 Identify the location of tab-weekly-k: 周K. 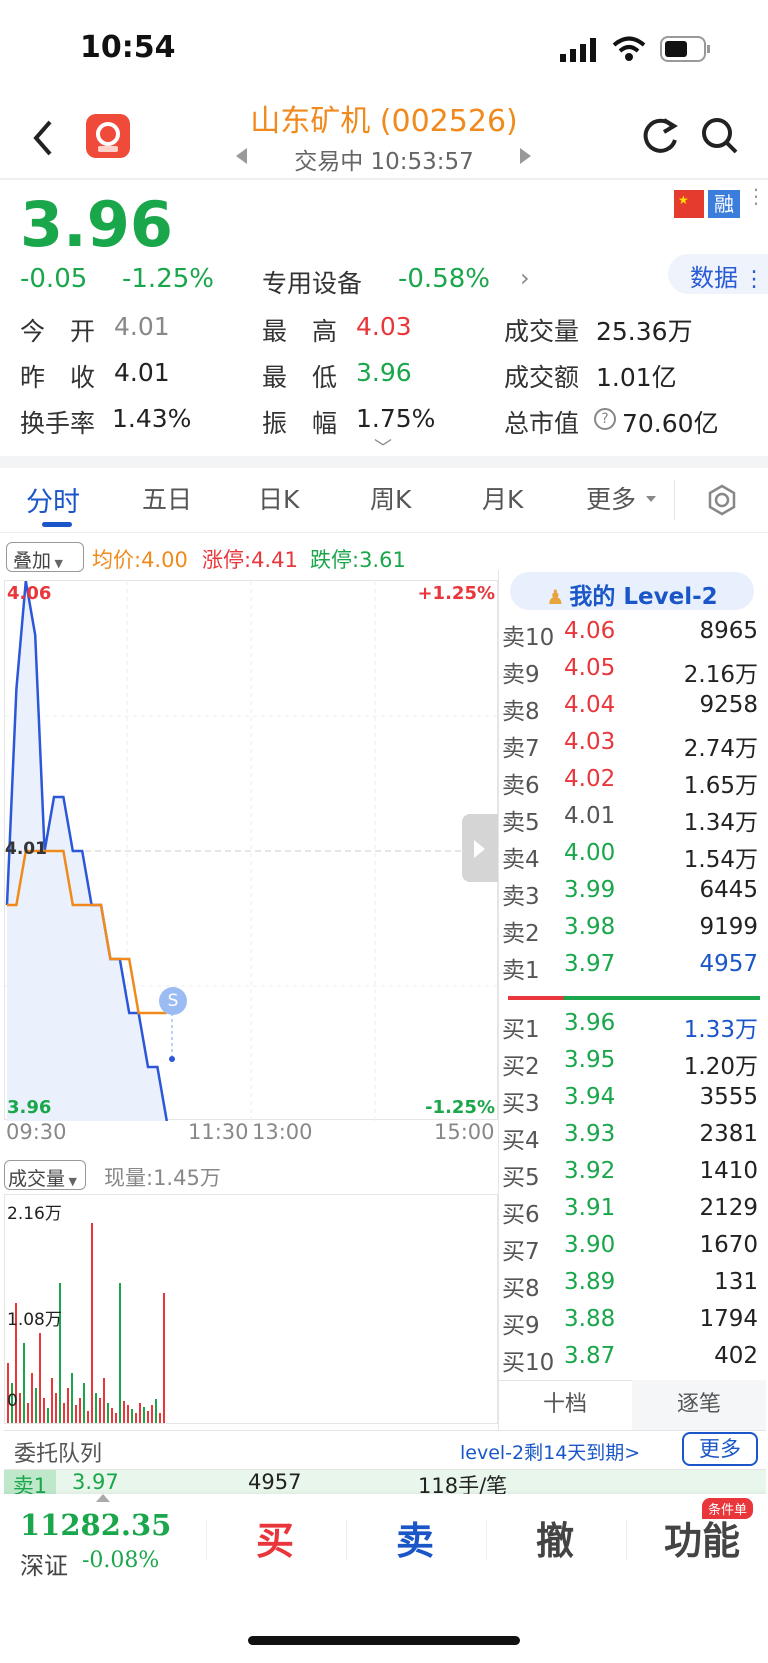
(390, 498).